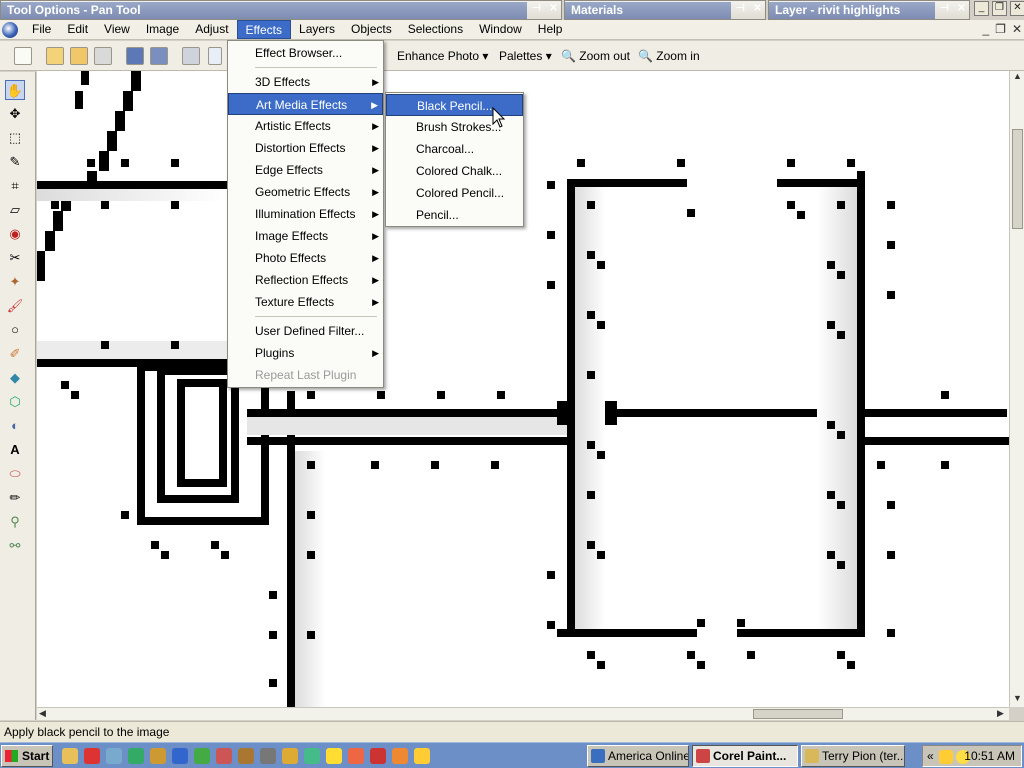 This screenshot has height=768, width=1024. I want to click on zoom-in-button: 🔍 Zoom in, so click(669, 56).